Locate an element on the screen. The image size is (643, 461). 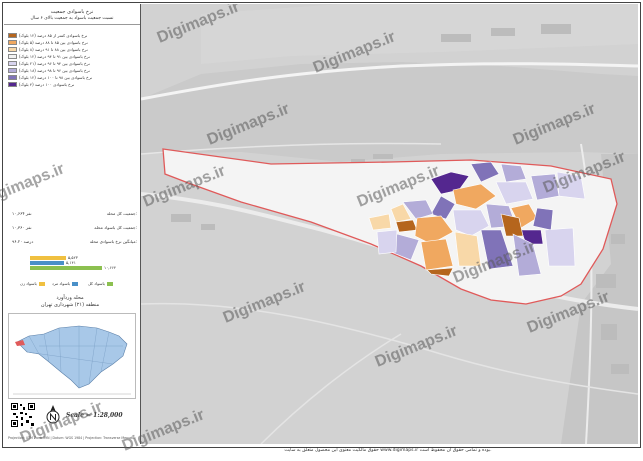
tehran-districts-shape is located at coordinates (72, 357).